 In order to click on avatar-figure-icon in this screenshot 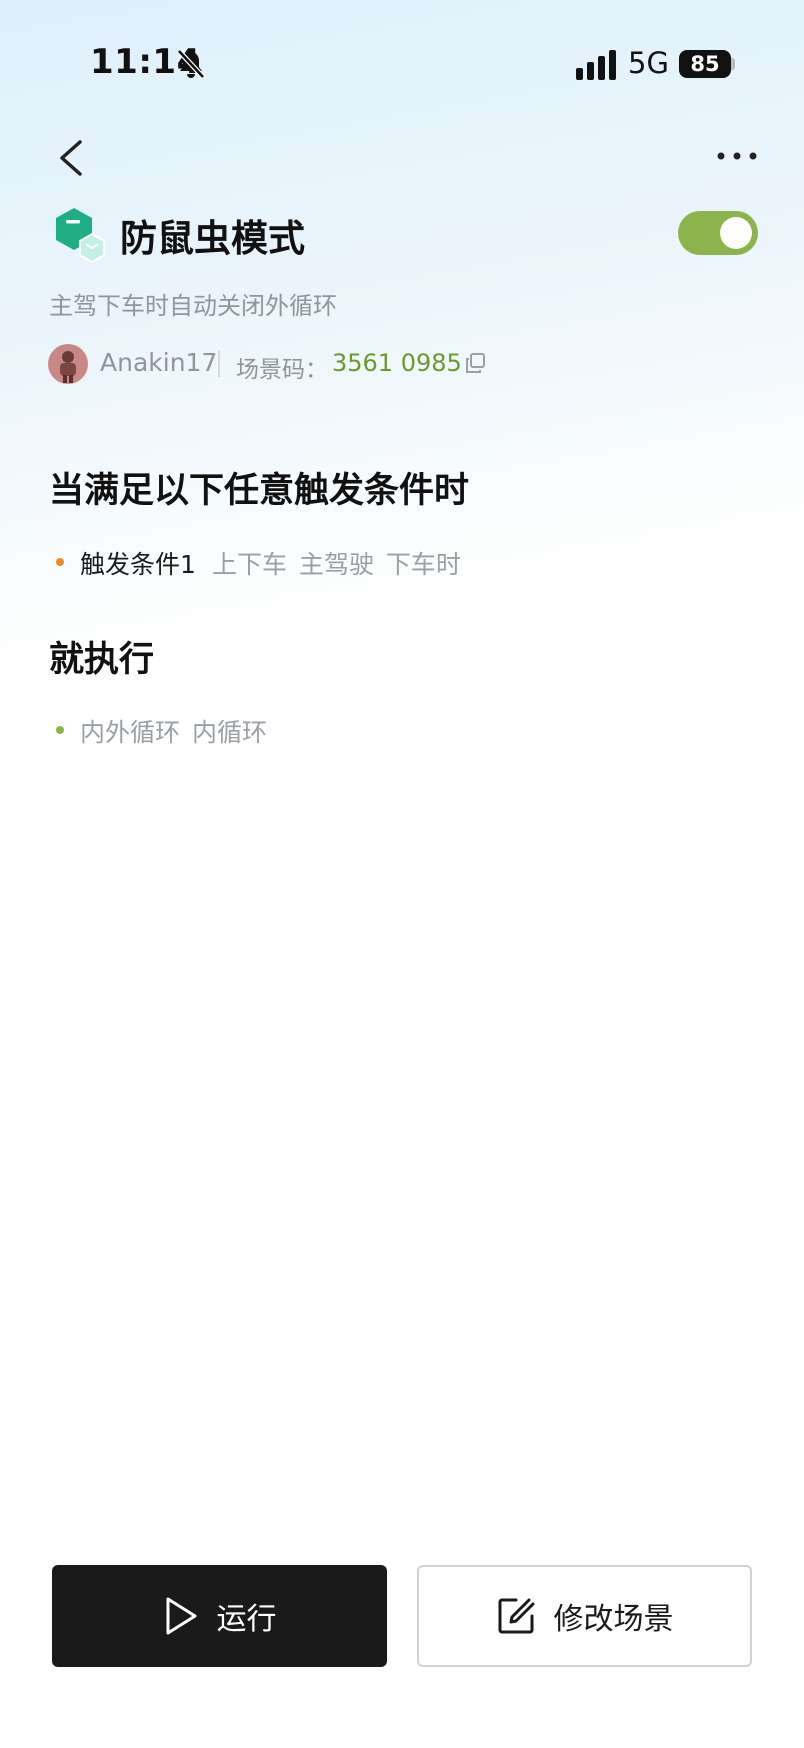, I will do `click(68, 367)`.